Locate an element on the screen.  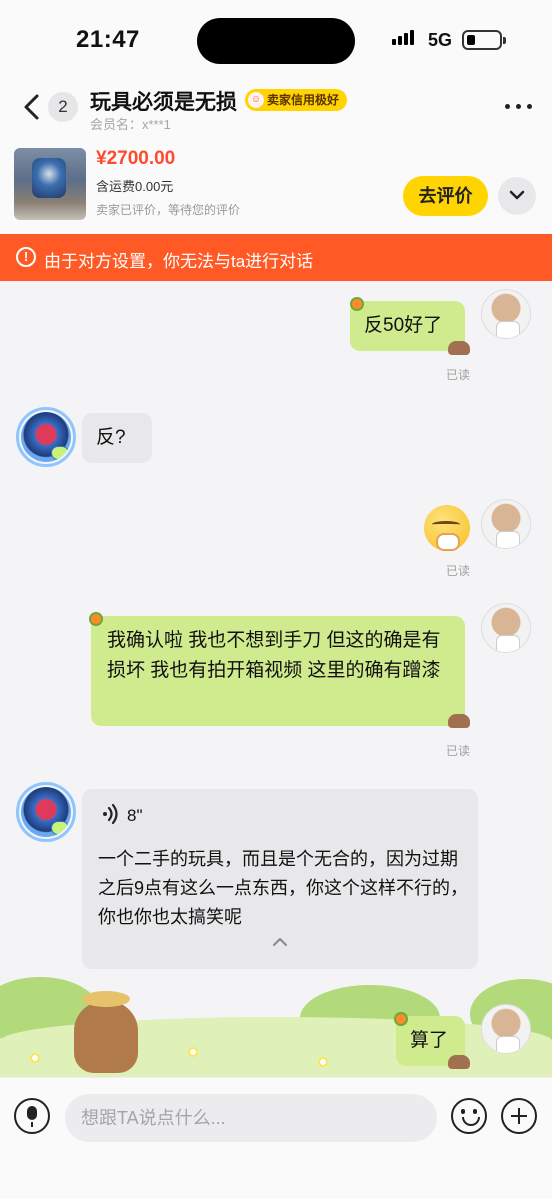
status-bar: 21:47 5G is located at coordinates (276, 40).